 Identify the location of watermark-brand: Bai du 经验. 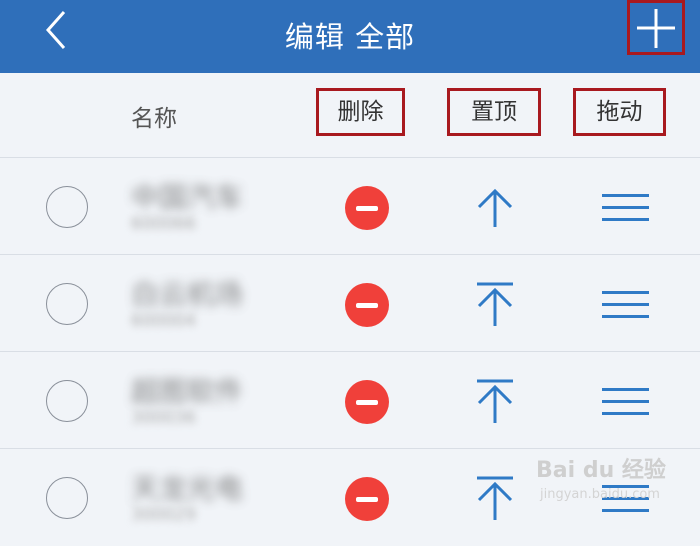
(601, 470).